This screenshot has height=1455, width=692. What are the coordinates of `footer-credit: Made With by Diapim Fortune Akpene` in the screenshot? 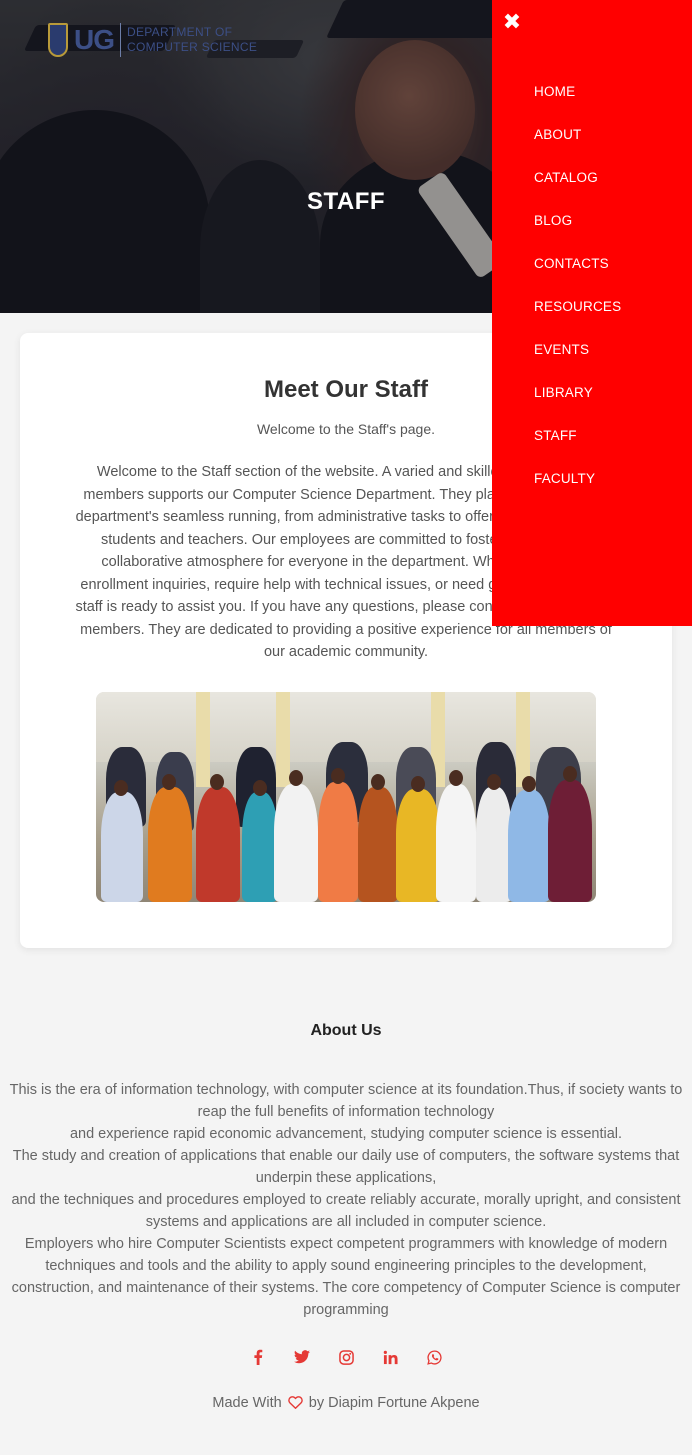 It's located at (346, 1404).